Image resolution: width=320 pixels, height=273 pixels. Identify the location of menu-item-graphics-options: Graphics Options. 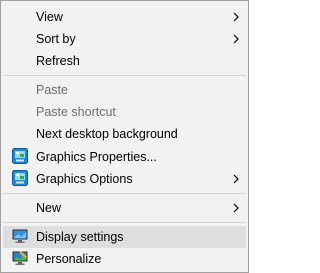
(124, 179).